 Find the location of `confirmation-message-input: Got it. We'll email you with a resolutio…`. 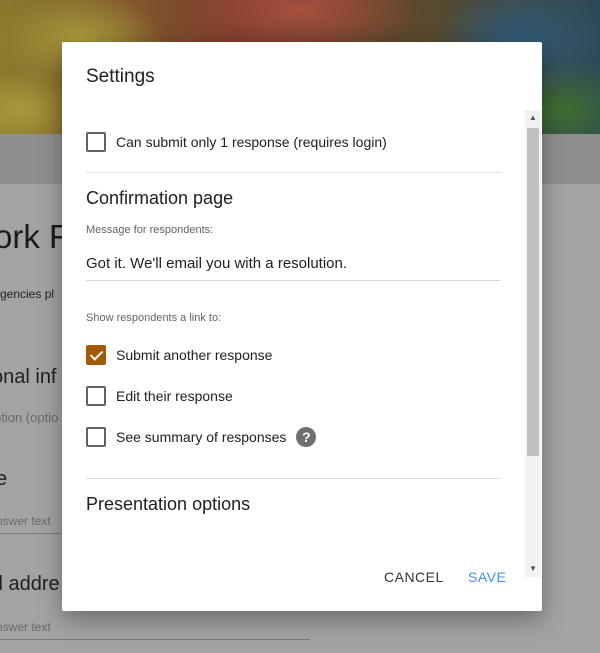

confirmation-message-input: Got it. We'll email you with a resolutio… is located at coordinates (293, 266).